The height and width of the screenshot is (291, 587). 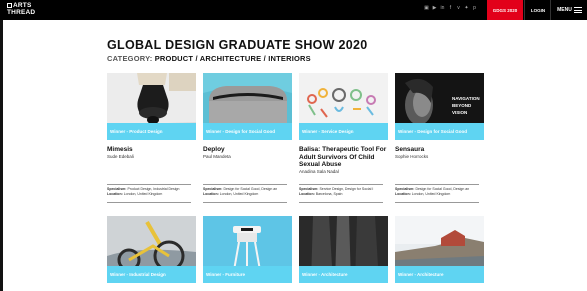 What do you see at coordinates (466, 8) in the screenshot?
I see `twitter-icon: ✦` at bounding box center [466, 8].